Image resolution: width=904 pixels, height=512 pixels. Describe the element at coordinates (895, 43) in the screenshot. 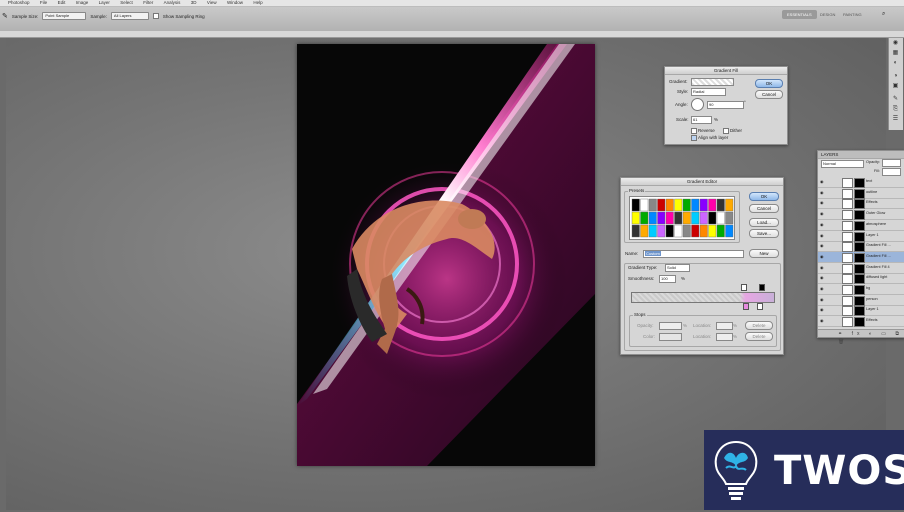

I see `color-picker-icon: ◉` at that location.